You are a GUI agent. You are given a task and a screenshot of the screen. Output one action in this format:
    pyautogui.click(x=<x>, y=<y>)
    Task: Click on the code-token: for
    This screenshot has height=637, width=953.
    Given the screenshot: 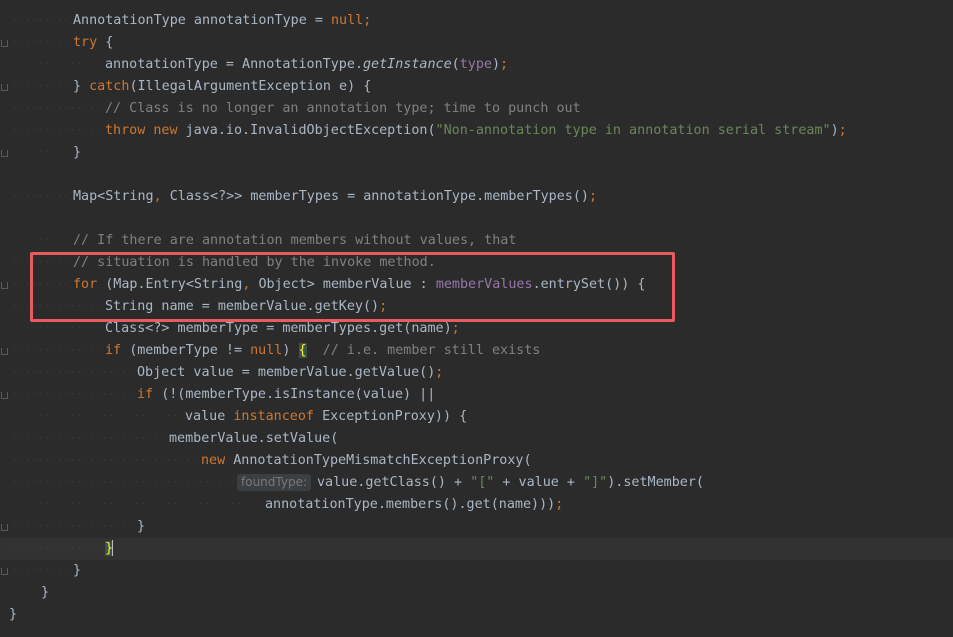 What is the action you would take?
    pyautogui.click(x=89, y=284)
    